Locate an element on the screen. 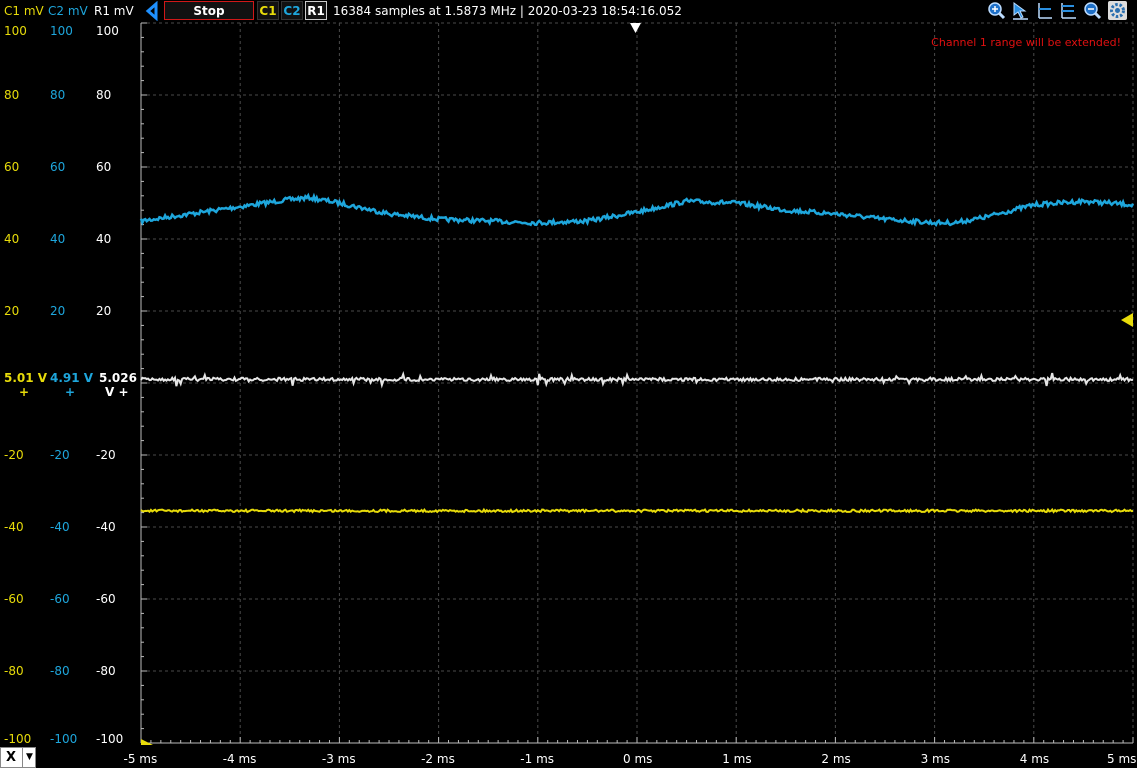 This screenshot has height=768, width=1137. chevron-down-icon: ▼ is located at coordinates (29, 757).